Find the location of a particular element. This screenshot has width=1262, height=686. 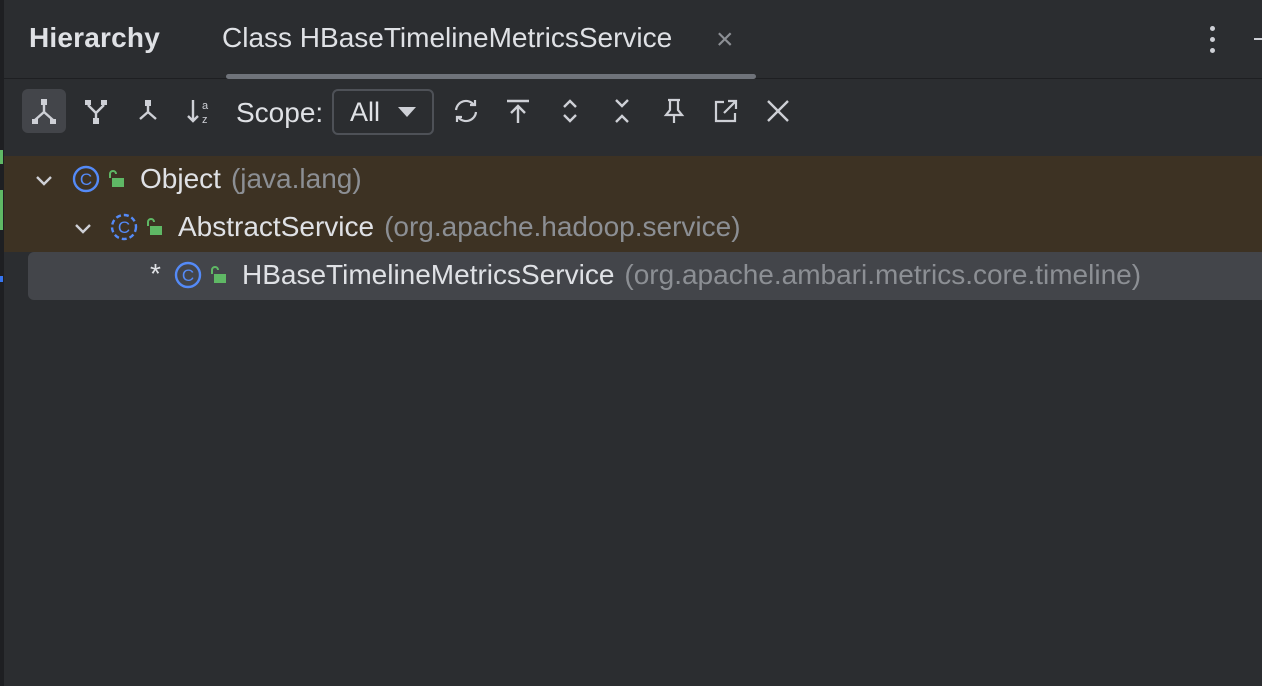

abstract-class-icon: C is located at coordinates (124, 227).